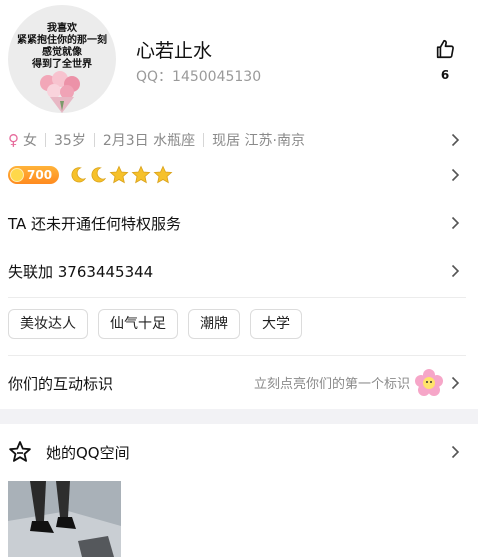 The image size is (478, 557). I want to click on qq-zone-photo-thumbnail, so click(64, 519).